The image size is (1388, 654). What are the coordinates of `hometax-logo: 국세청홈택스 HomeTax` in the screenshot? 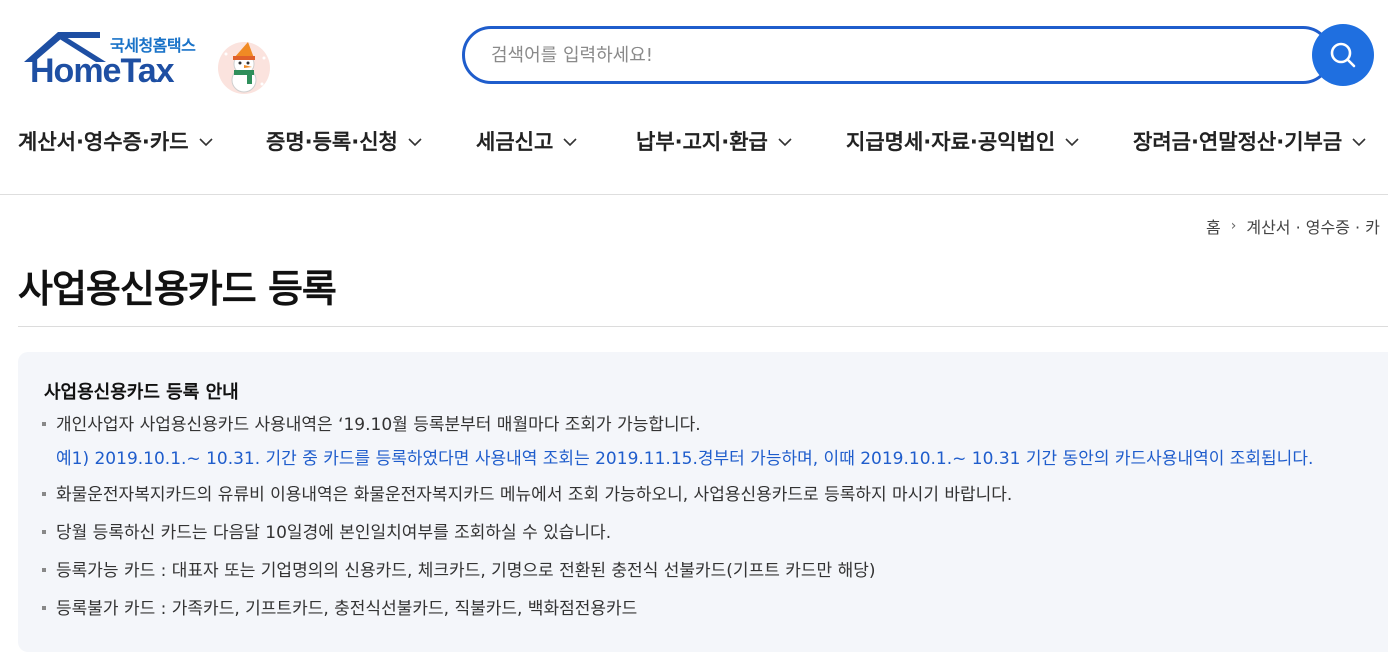 It's located at (148, 63).